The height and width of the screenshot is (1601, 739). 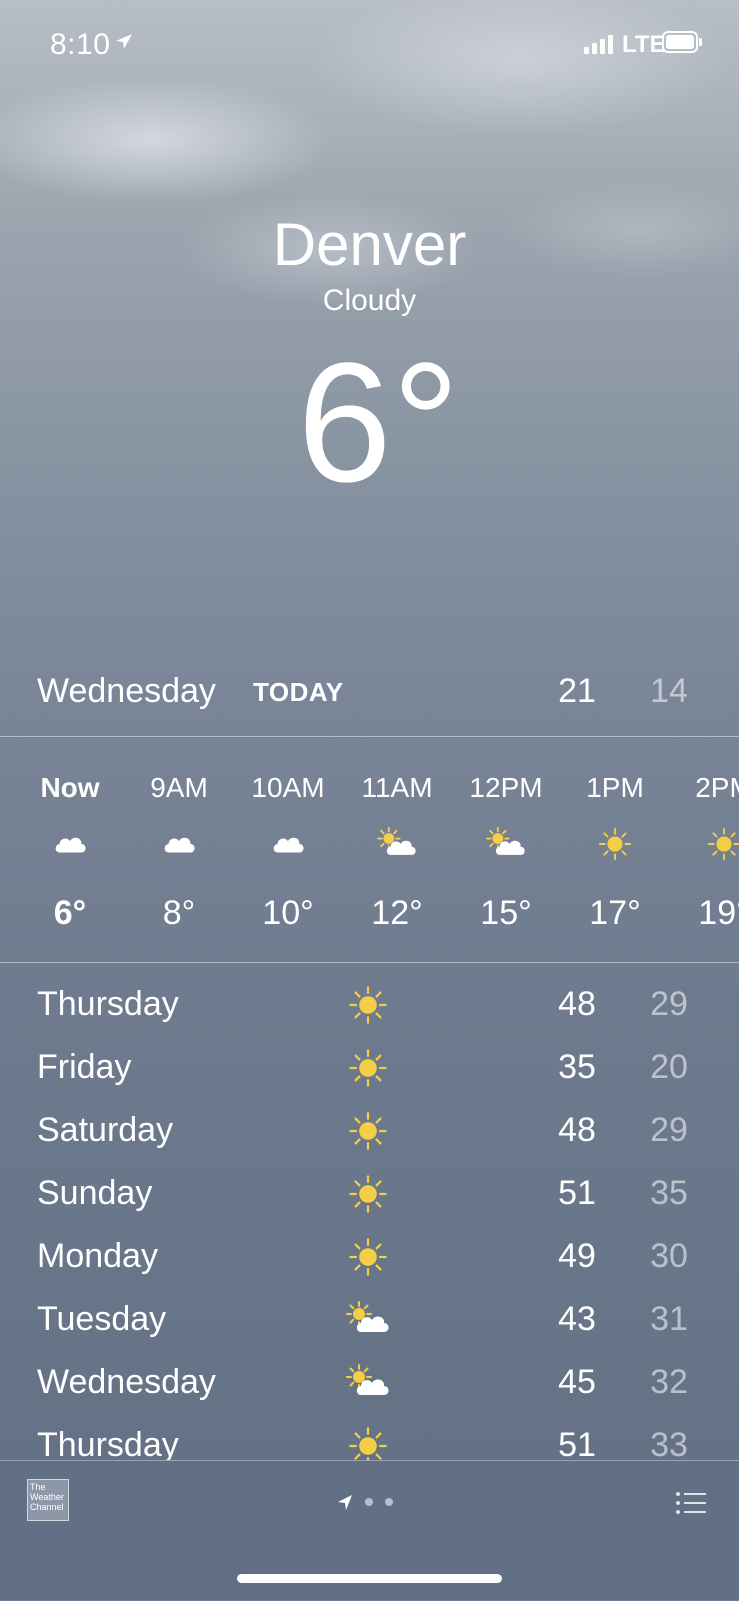 I want to click on hourly-item: 10AM 10°, so click(x=288, y=852).